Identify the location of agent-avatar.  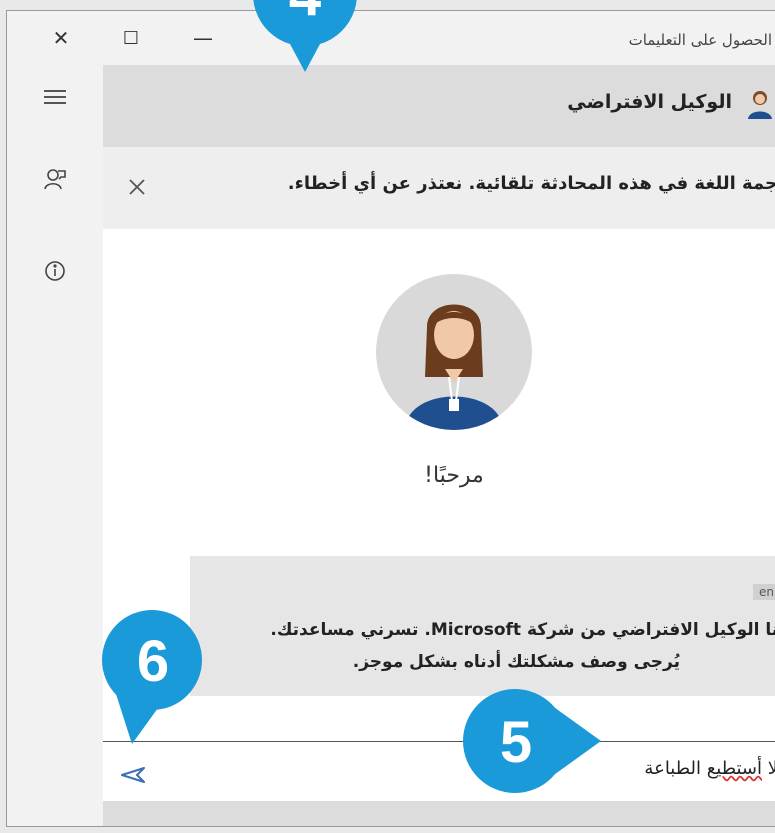
(454, 352).